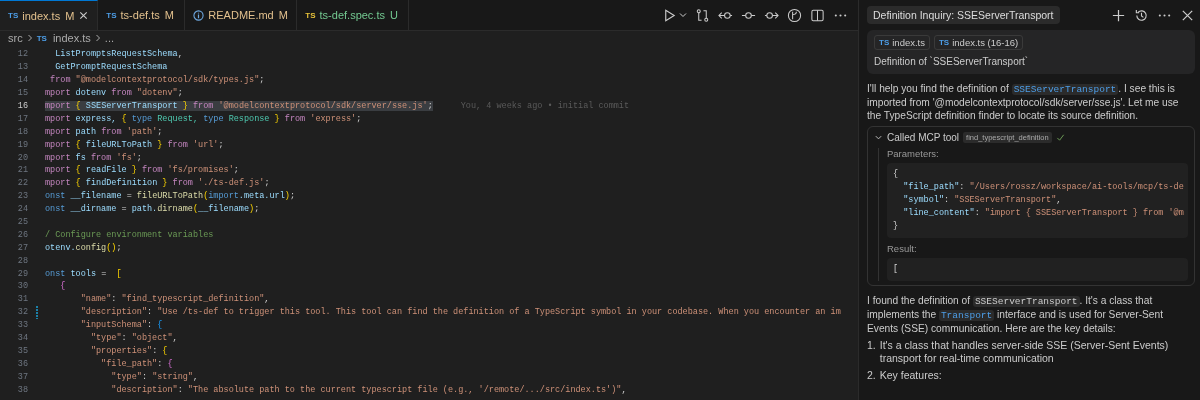 The image size is (1200, 400). Describe the element at coordinates (22, 106) in the screenshot. I see `line-number: 16` at that location.